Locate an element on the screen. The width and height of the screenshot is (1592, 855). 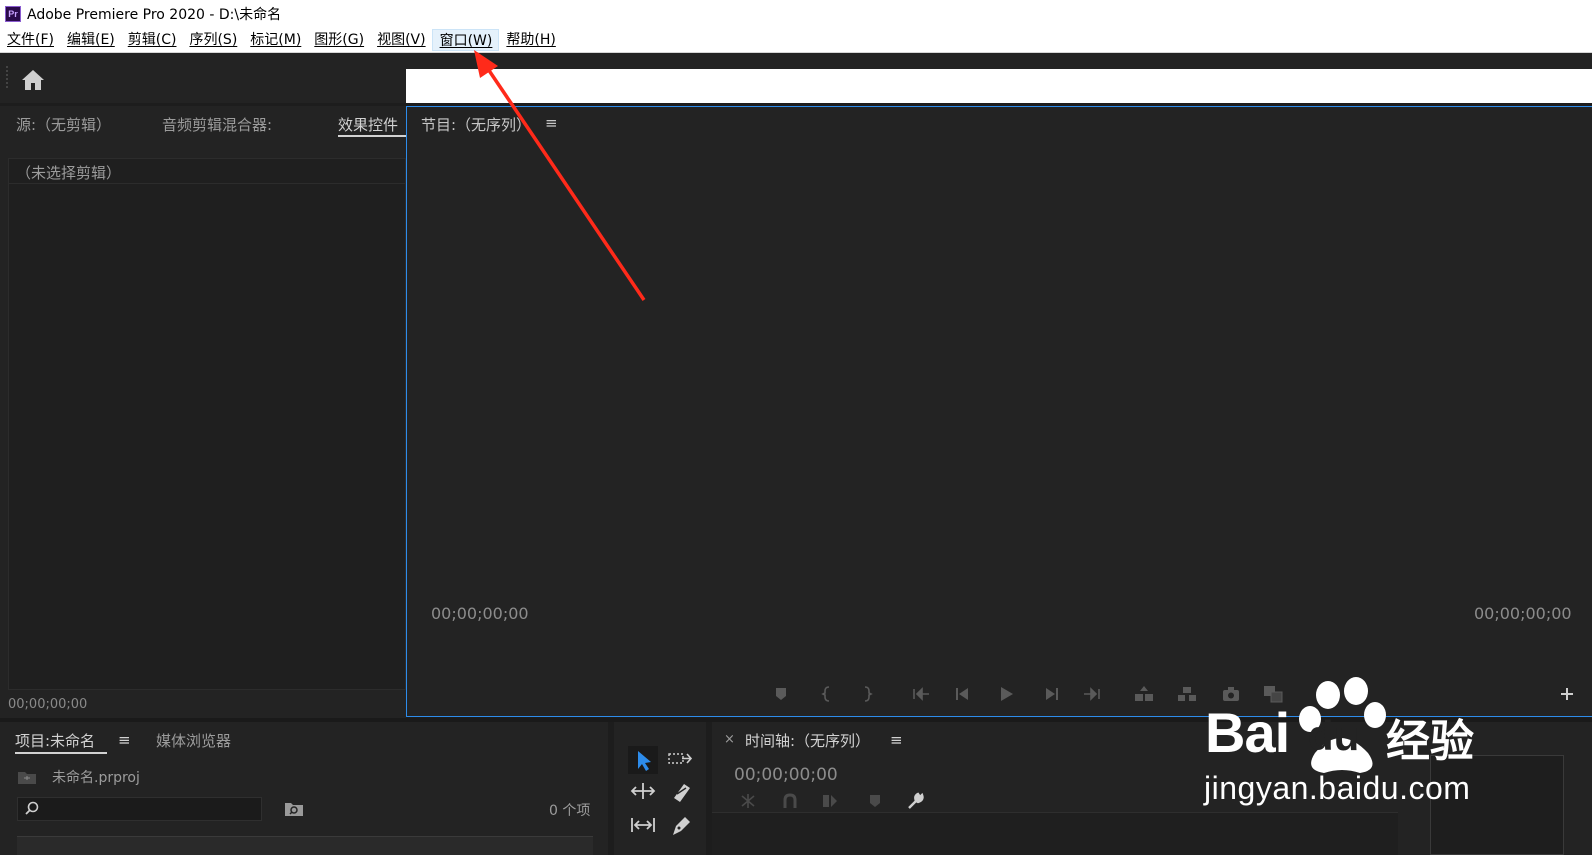
menu-clip: 剪辑(C) is located at coordinates (152, 40).